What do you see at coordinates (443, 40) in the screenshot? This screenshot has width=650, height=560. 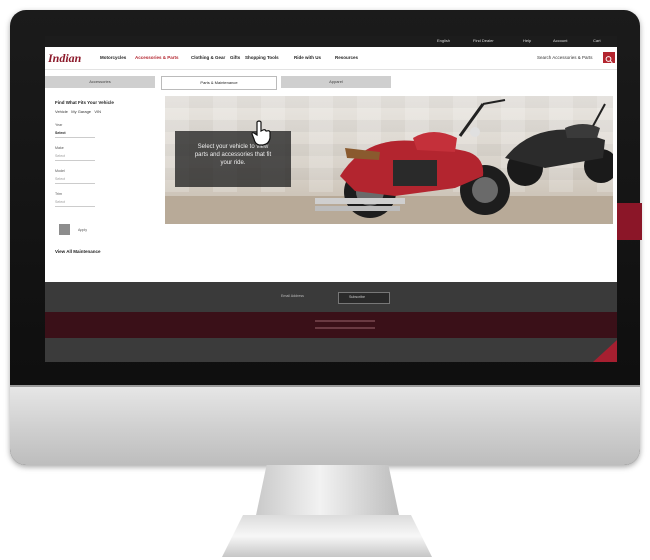 I see `language-link: English` at bounding box center [443, 40].